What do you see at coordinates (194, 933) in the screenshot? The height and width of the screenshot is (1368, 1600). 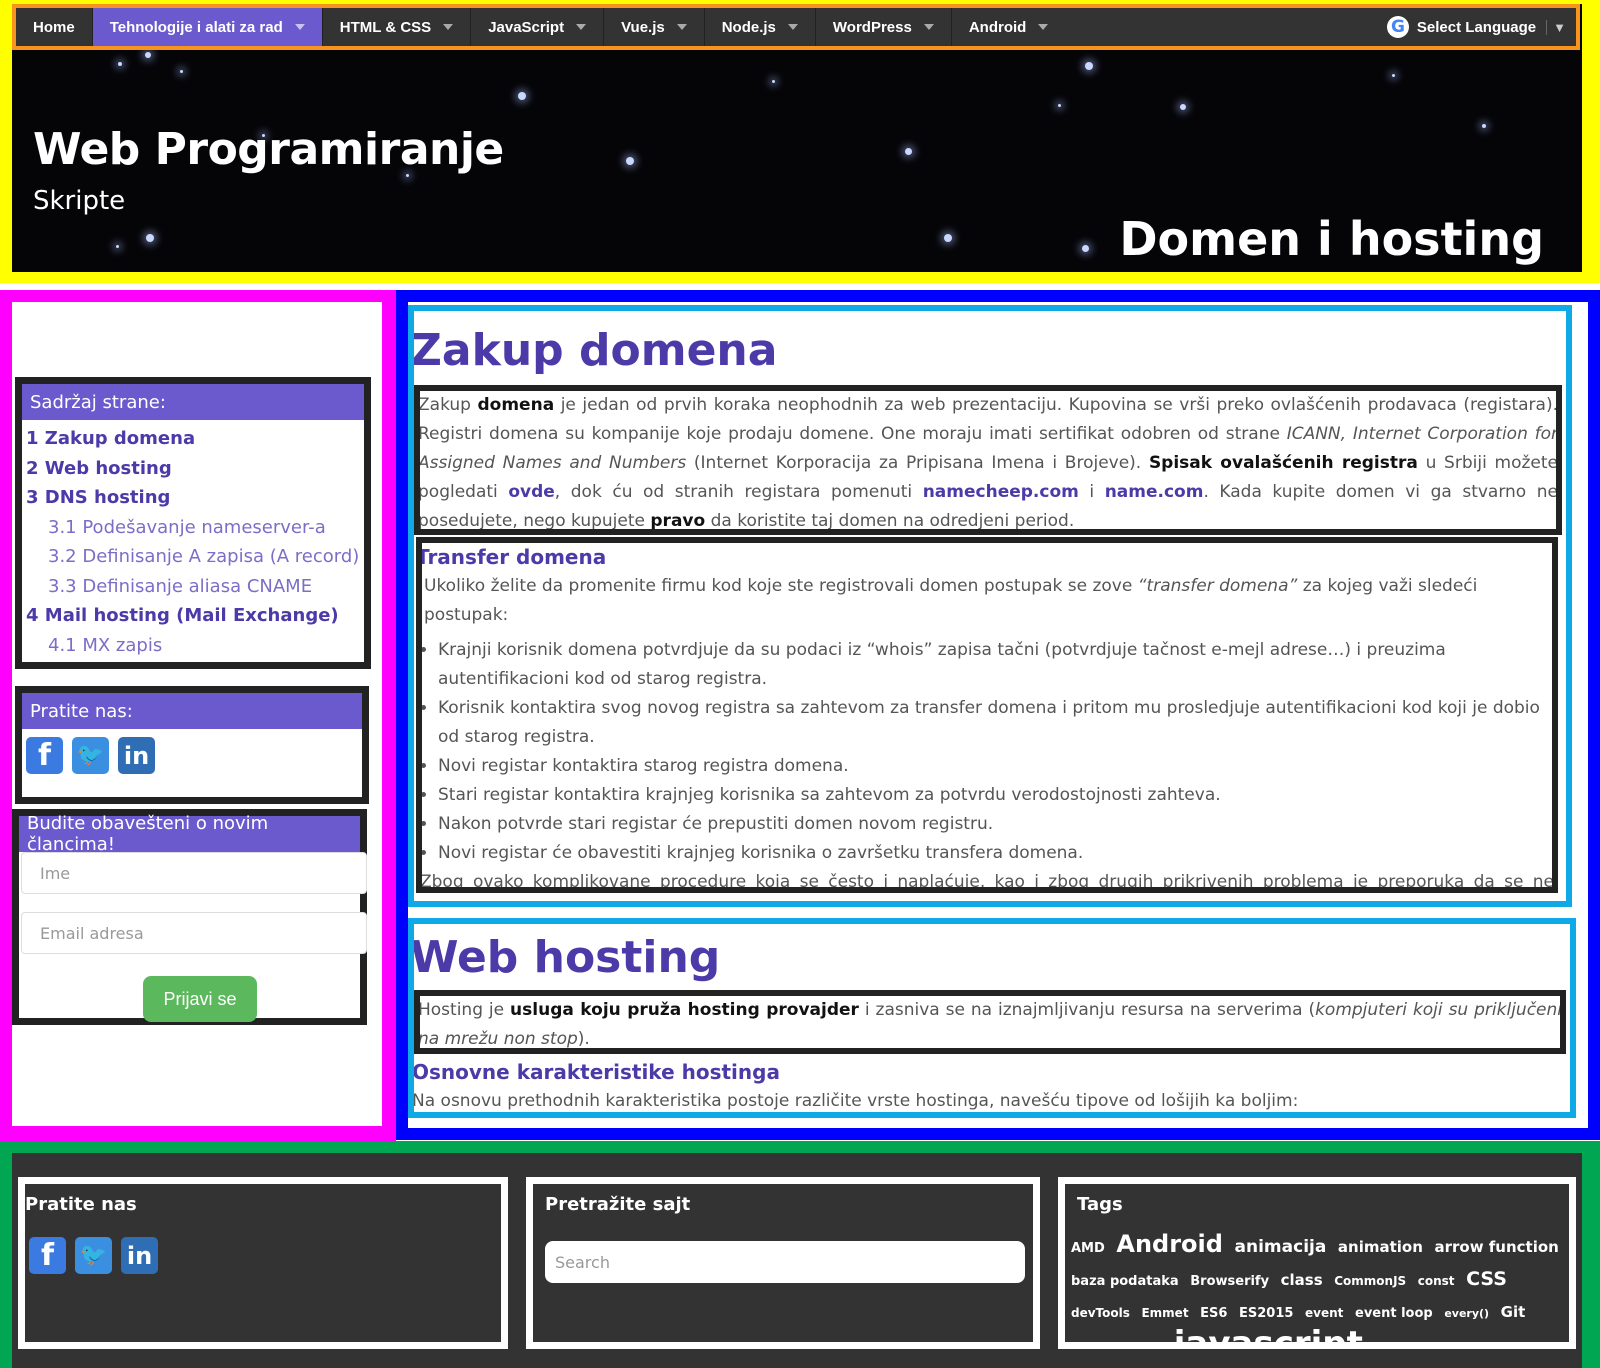 I see `email-input: Email adresa` at bounding box center [194, 933].